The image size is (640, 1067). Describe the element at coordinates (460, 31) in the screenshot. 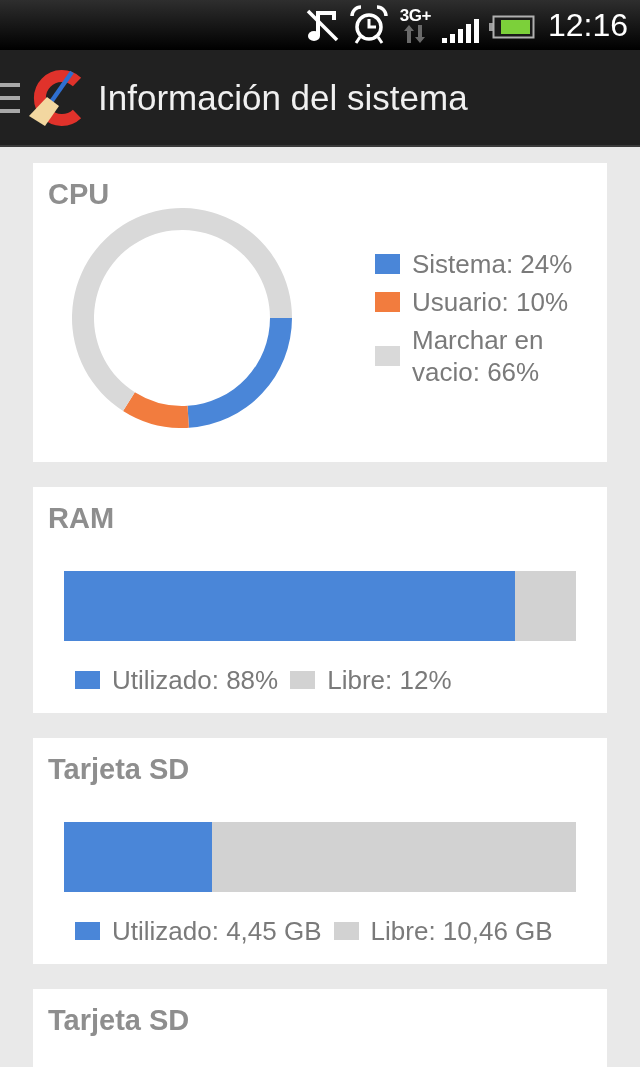

I see `signal-bars-icon` at that location.